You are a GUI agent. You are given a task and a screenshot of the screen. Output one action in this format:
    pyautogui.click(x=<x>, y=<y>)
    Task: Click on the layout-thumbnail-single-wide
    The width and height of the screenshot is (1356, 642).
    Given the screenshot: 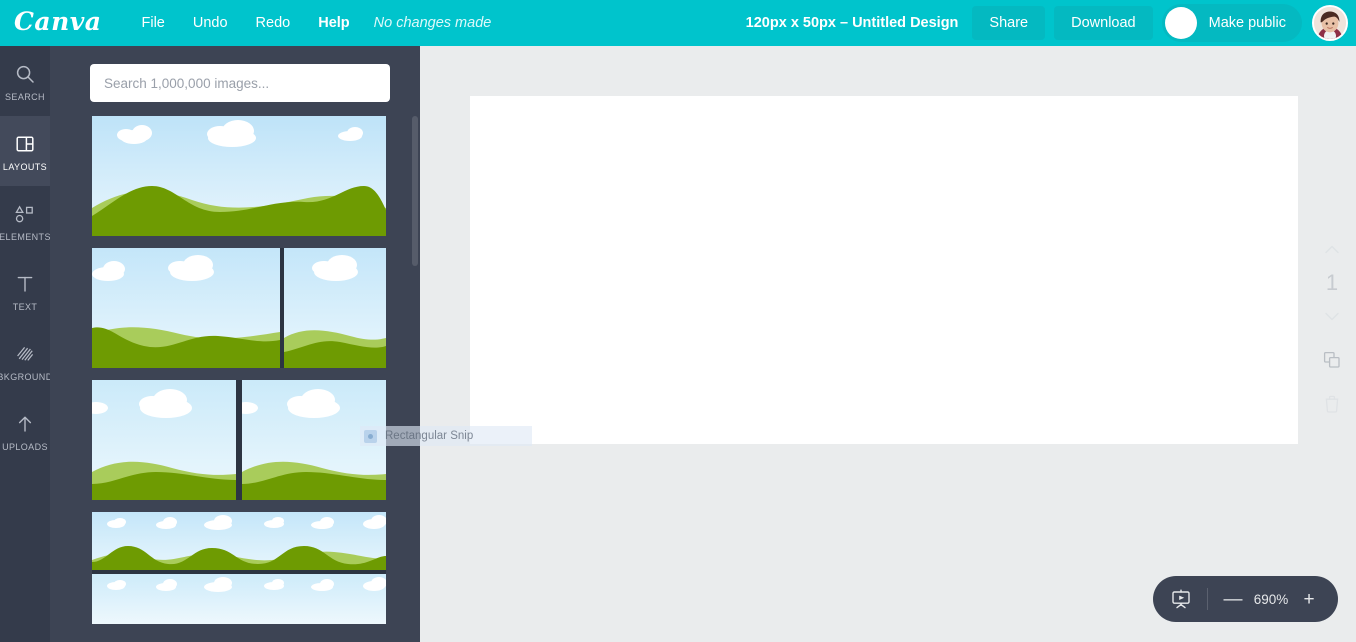 What is the action you would take?
    pyautogui.click(x=239, y=176)
    